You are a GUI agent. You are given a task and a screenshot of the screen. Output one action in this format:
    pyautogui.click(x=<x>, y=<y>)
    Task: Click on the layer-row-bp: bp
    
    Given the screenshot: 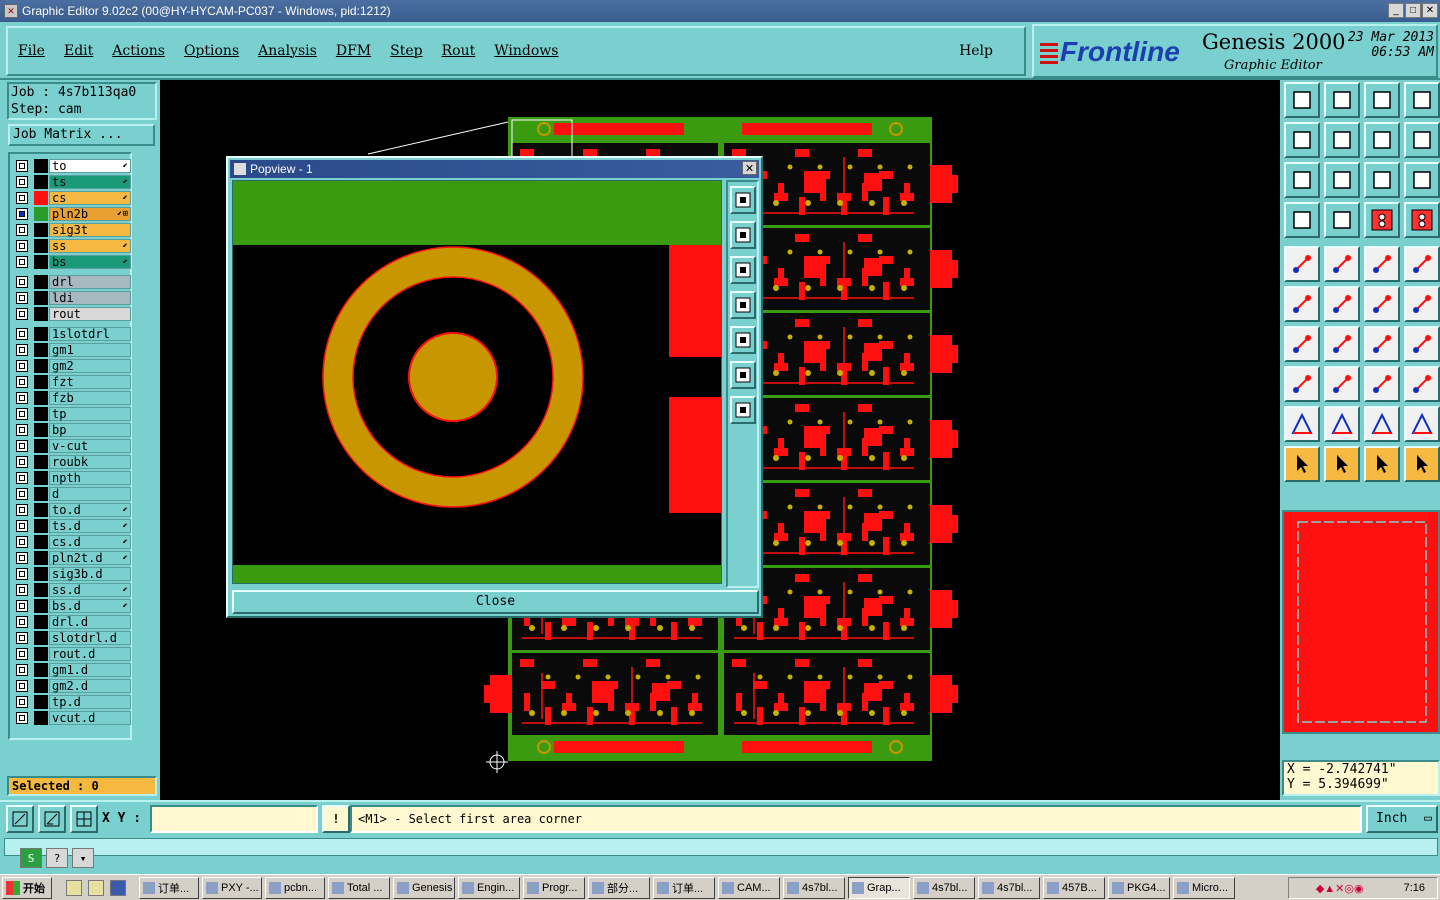 What is the action you would take?
    pyautogui.click(x=71, y=429)
    